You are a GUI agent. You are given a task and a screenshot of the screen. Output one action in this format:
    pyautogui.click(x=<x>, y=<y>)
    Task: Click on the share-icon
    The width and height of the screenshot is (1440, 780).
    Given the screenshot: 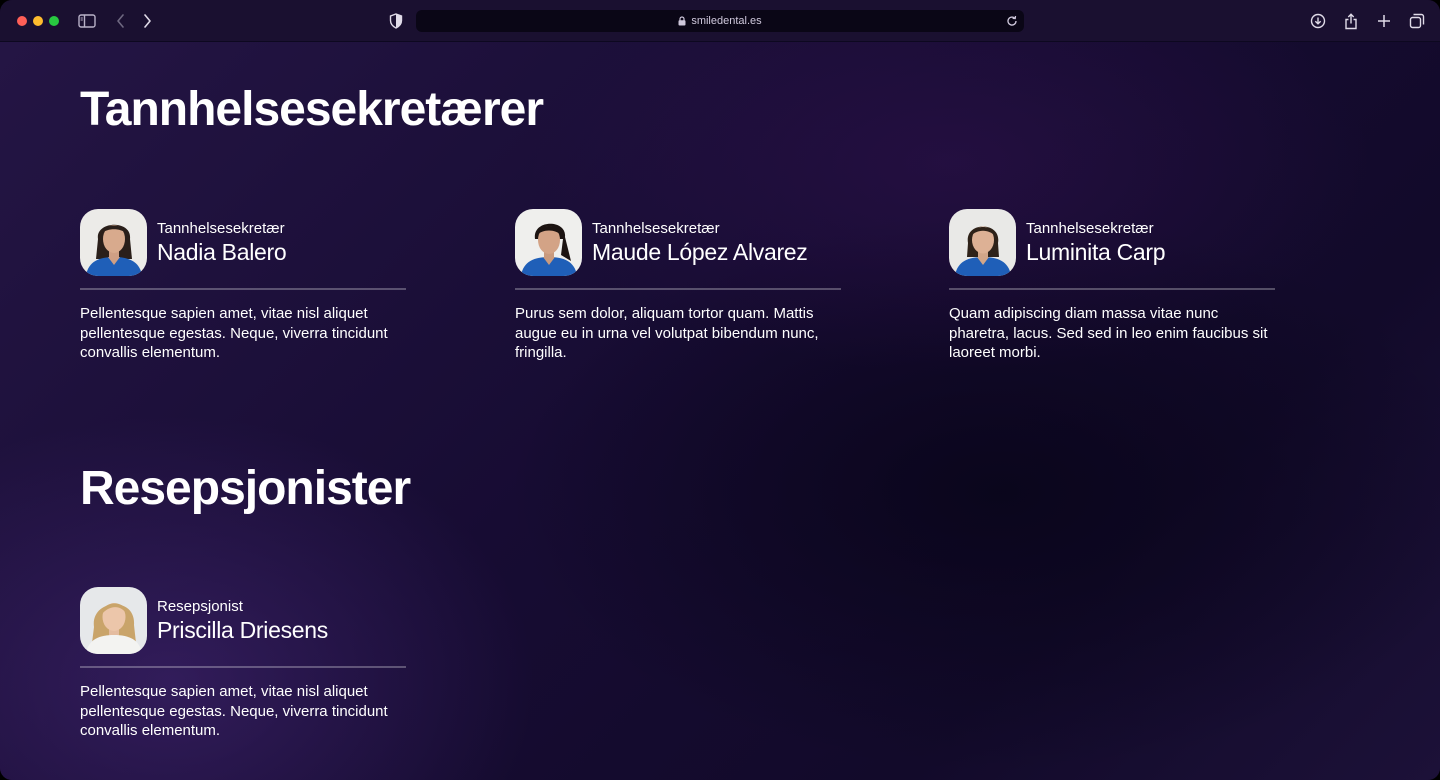 What is the action you would take?
    pyautogui.click(x=1351, y=21)
    